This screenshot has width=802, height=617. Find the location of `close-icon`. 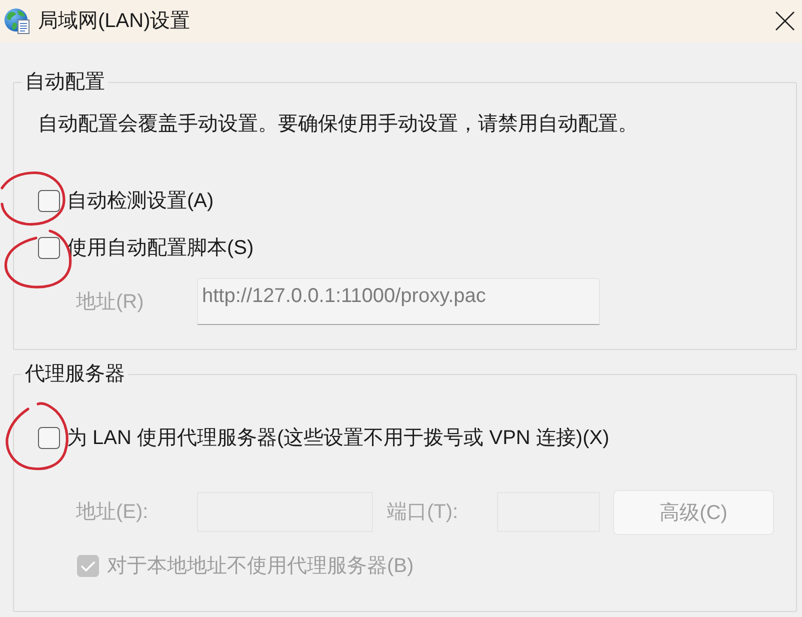

close-icon is located at coordinates (785, 21).